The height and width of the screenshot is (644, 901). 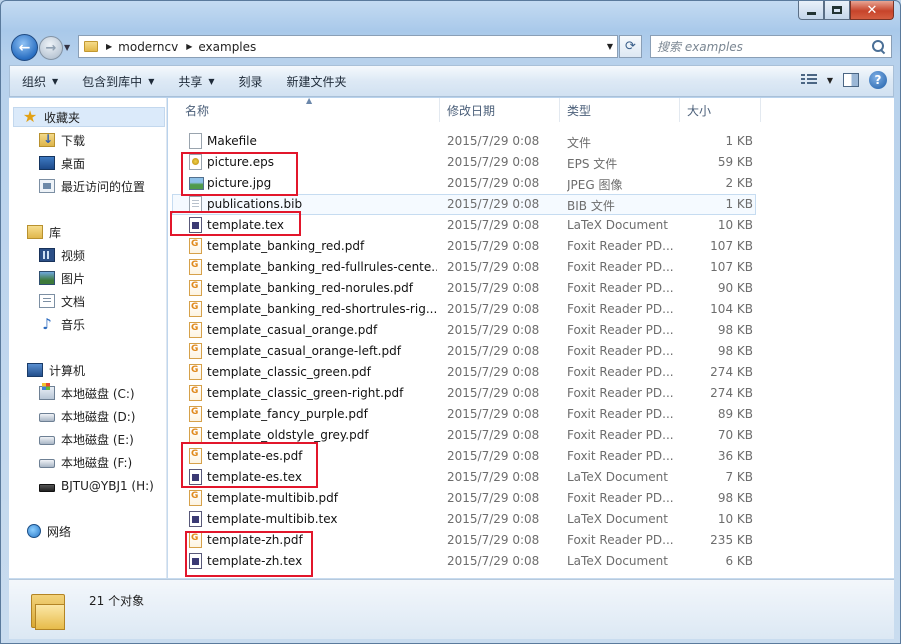 What do you see at coordinates (837, 10) in the screenshot?
I see `maximize-button` at bounding box center [837, 10].